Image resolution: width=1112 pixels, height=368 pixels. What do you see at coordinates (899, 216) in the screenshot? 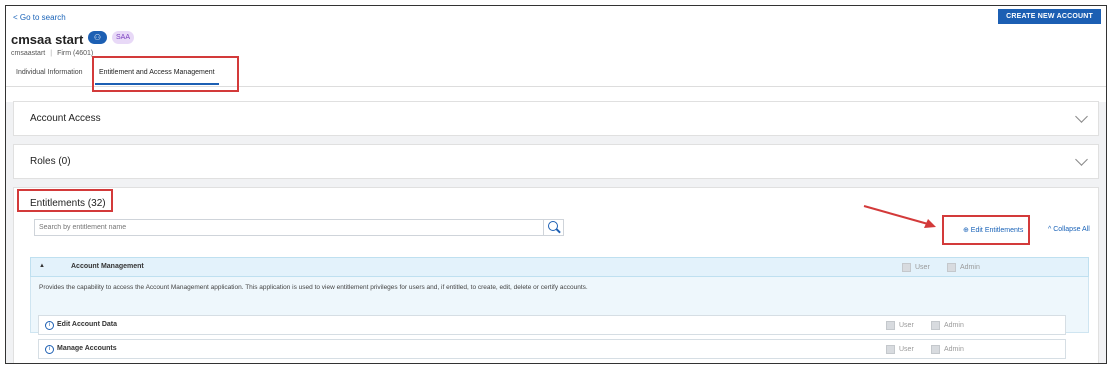
I see `annotation-arrow` at bounding box center [899, 216].